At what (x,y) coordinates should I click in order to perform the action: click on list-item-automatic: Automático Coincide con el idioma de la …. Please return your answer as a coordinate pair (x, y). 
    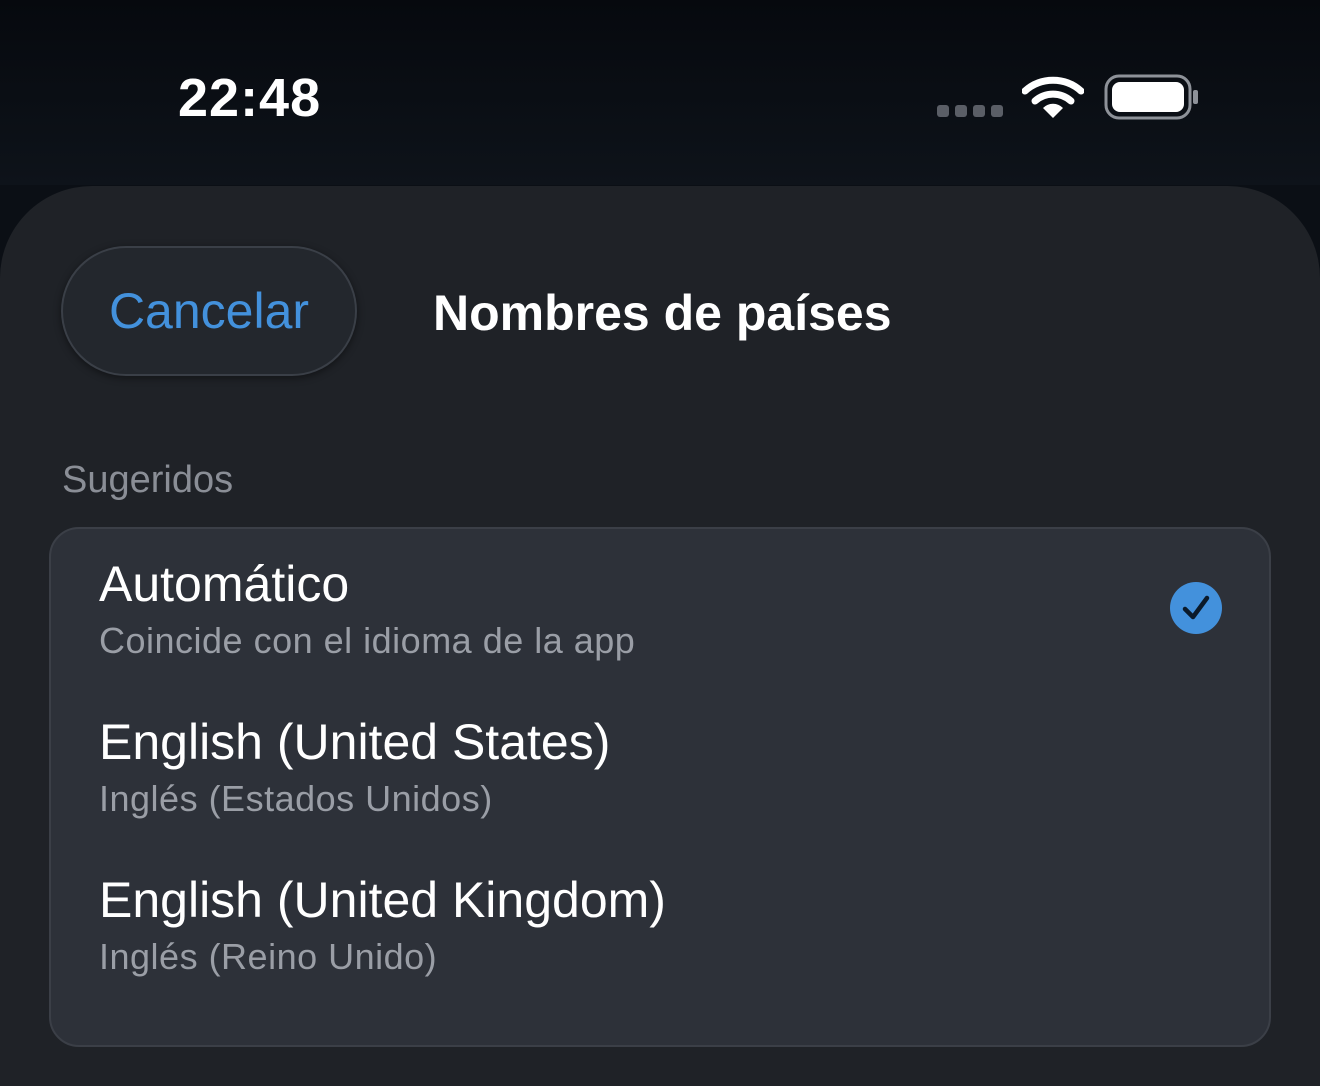
    Looking at the image, I should click on (660, 608).